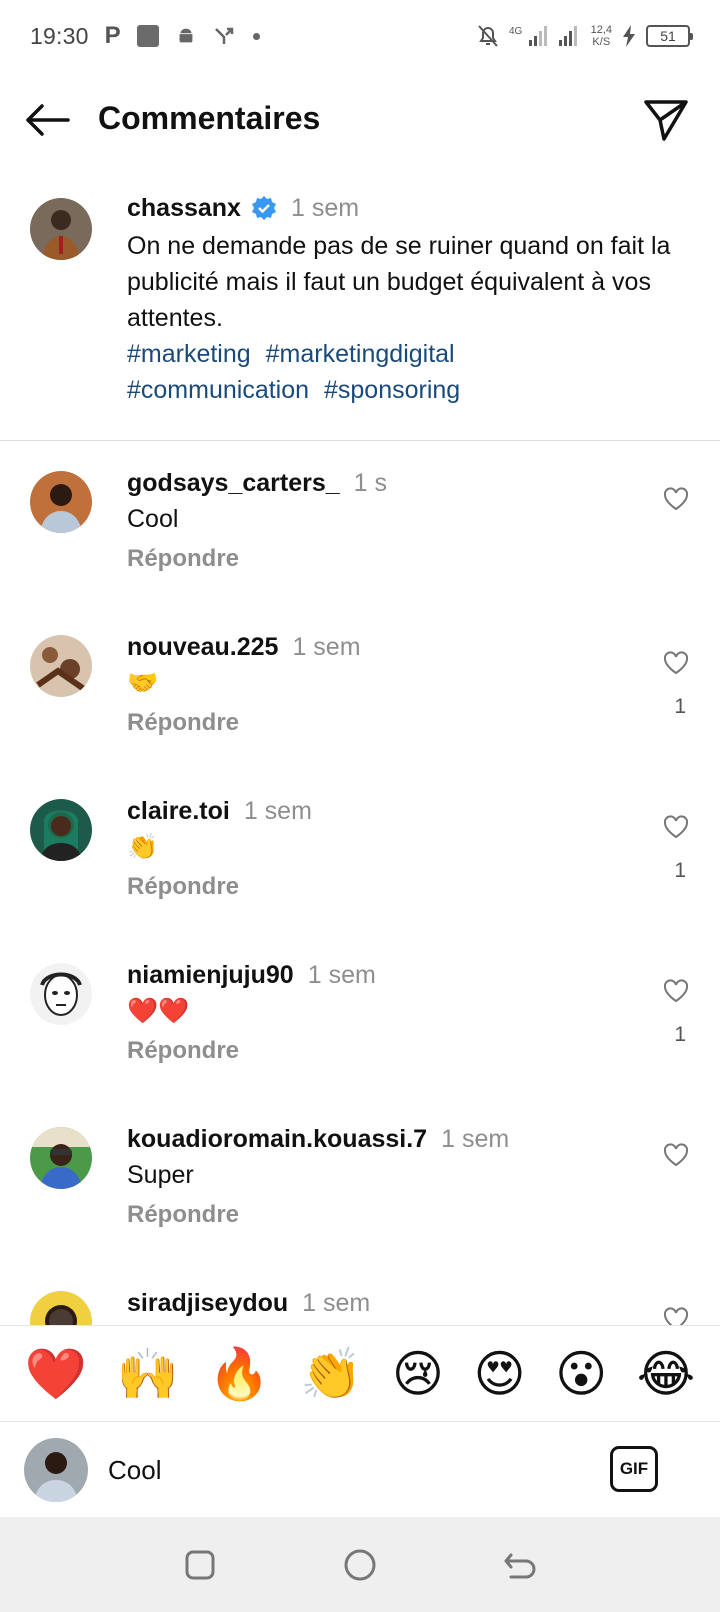  Describe the element at coordinates (239, 1374) in the screenshot. I see `reaction-fire: 🔥` at that location.